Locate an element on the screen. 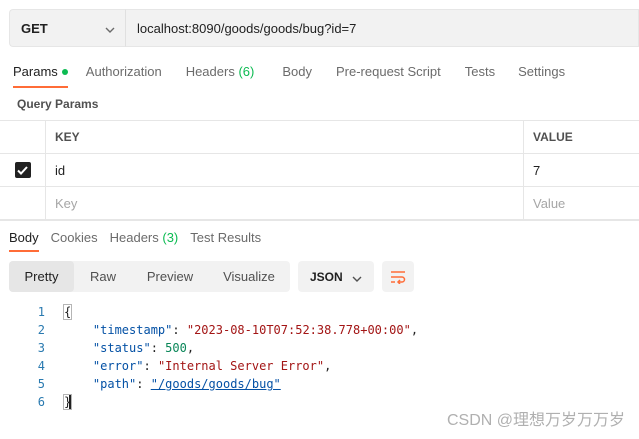 Image resolution: width=639 pixels, height=439 pixels. param-check-cell is located at coordinates (23, 170).